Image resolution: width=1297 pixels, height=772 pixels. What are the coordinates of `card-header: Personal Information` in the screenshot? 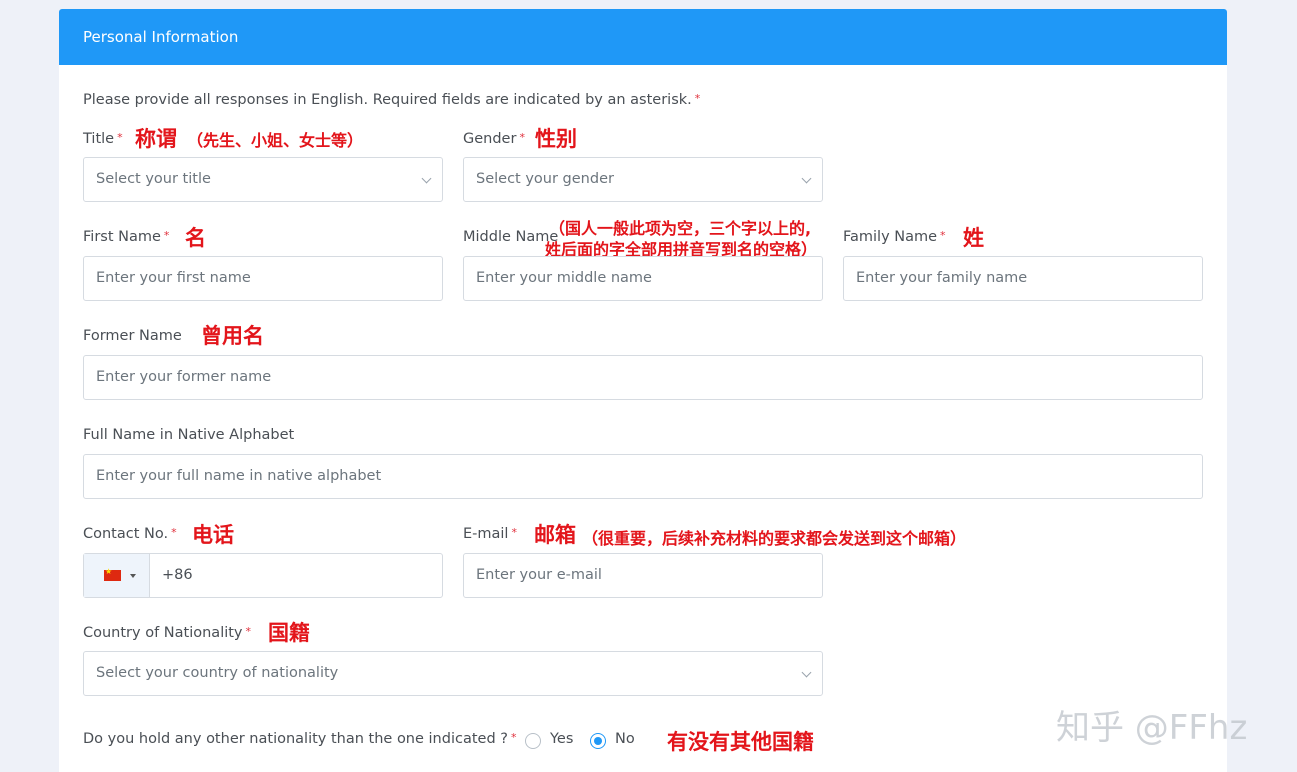 It's located at (643, 37).